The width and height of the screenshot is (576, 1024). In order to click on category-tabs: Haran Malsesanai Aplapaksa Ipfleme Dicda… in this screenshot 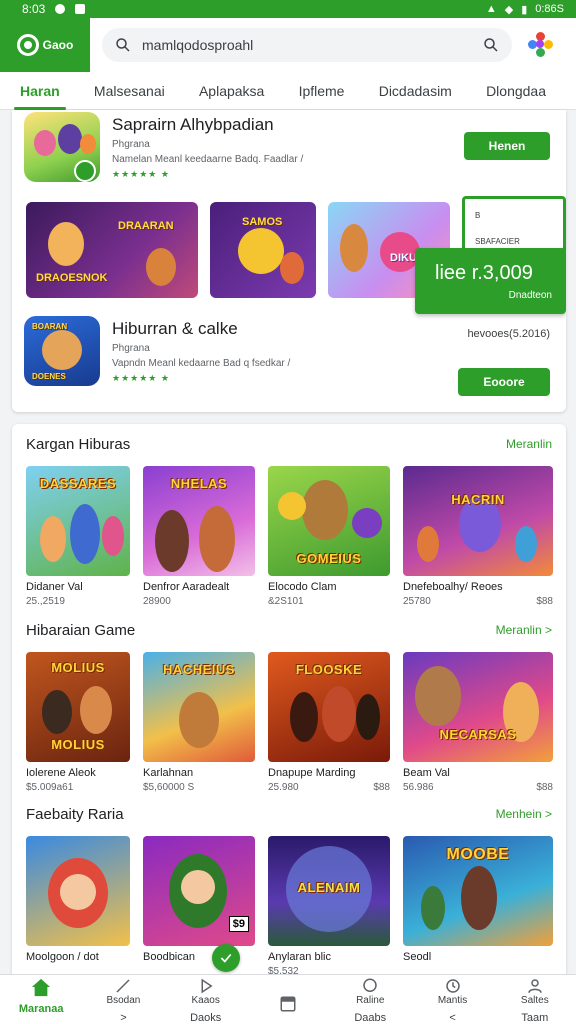, I will do `click(288, 91)`.